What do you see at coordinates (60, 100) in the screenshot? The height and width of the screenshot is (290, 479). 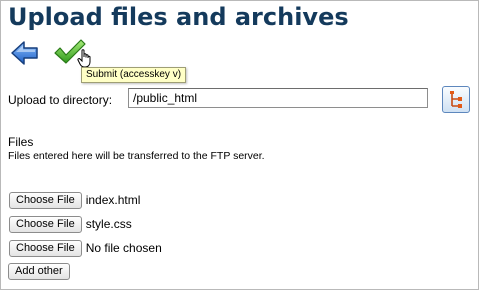 I see `upload-directory-label: Upload to directory:` at bounding box center [60, 100].